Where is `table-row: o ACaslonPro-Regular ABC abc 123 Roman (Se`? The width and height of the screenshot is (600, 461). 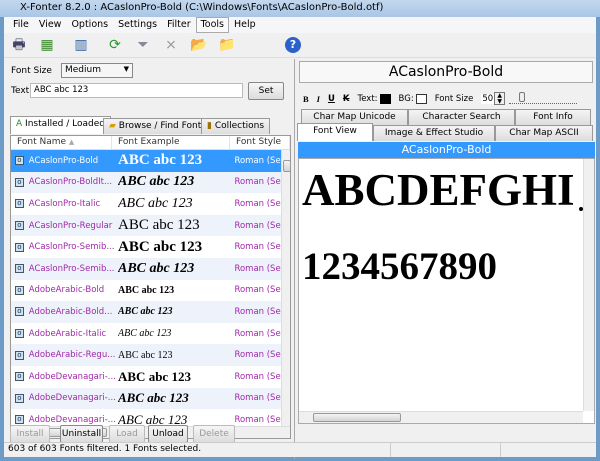 table-row: o ACaslonPro-Regular ABC abc 123 Roman (Se is located at coordinates (146, 225).